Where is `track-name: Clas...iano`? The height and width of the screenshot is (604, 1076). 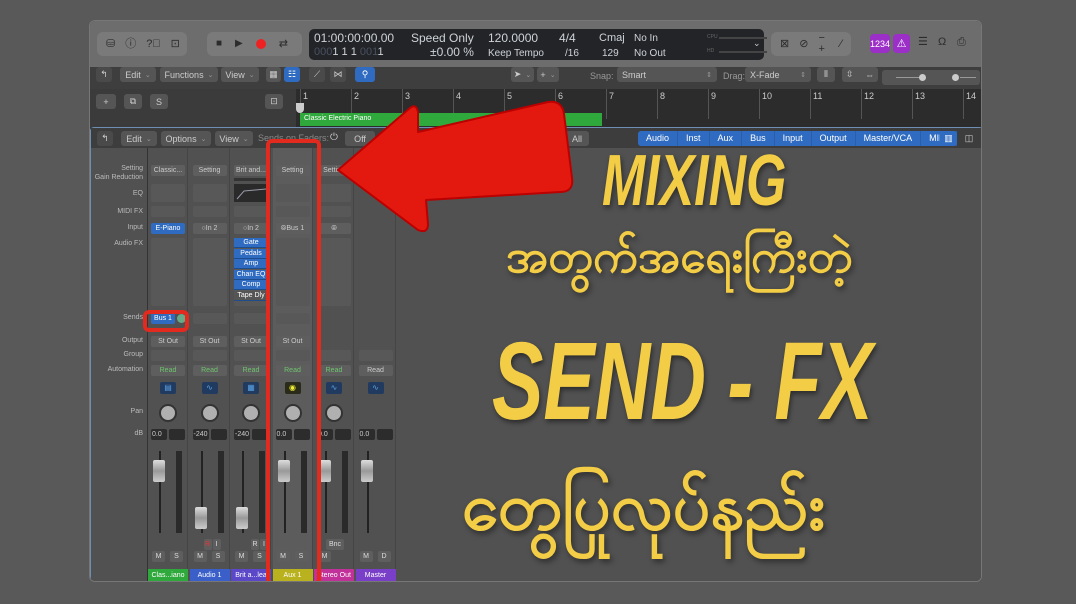
track-name: Clas...iano is located at coordinates (168, 575).